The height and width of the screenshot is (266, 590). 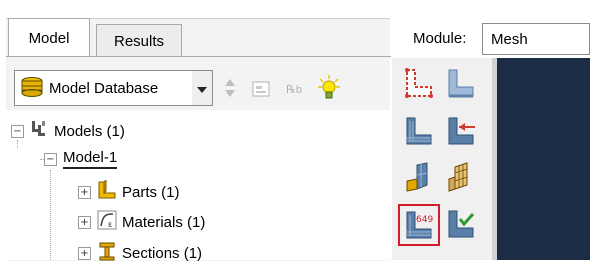 What do you see at coordinates (50, 215) in the screenshot?
I see `tree-connector` at bounding box center [50, 215].